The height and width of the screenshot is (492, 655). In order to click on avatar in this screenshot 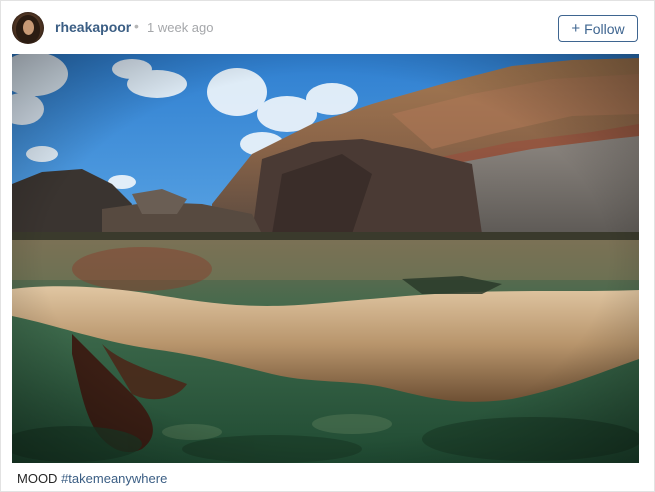, I will do `click(28, 28)`.